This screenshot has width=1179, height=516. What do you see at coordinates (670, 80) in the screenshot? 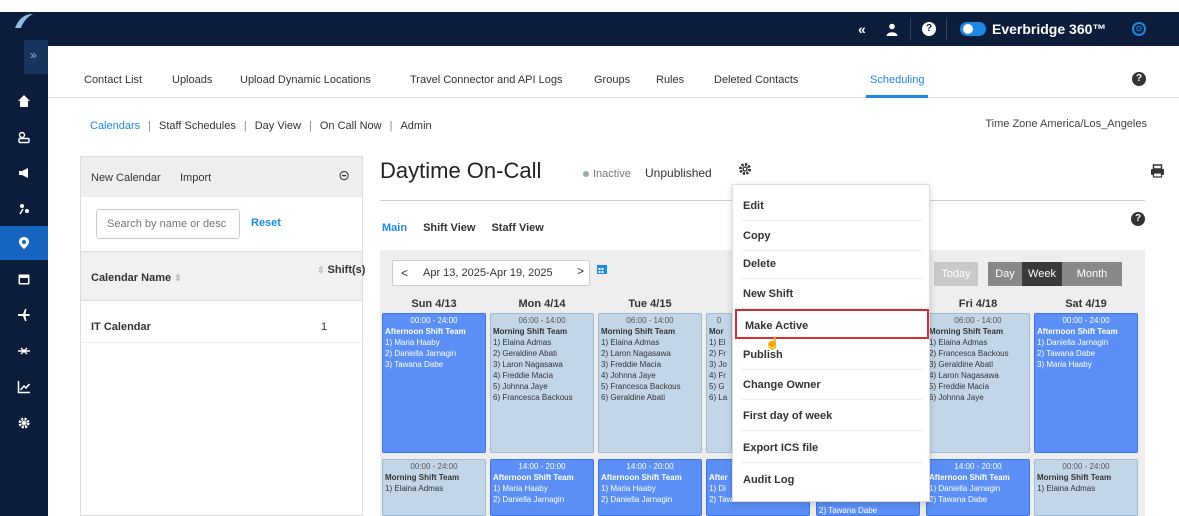
I see `tab-rules: Rules` at bounding box center [670, 80].